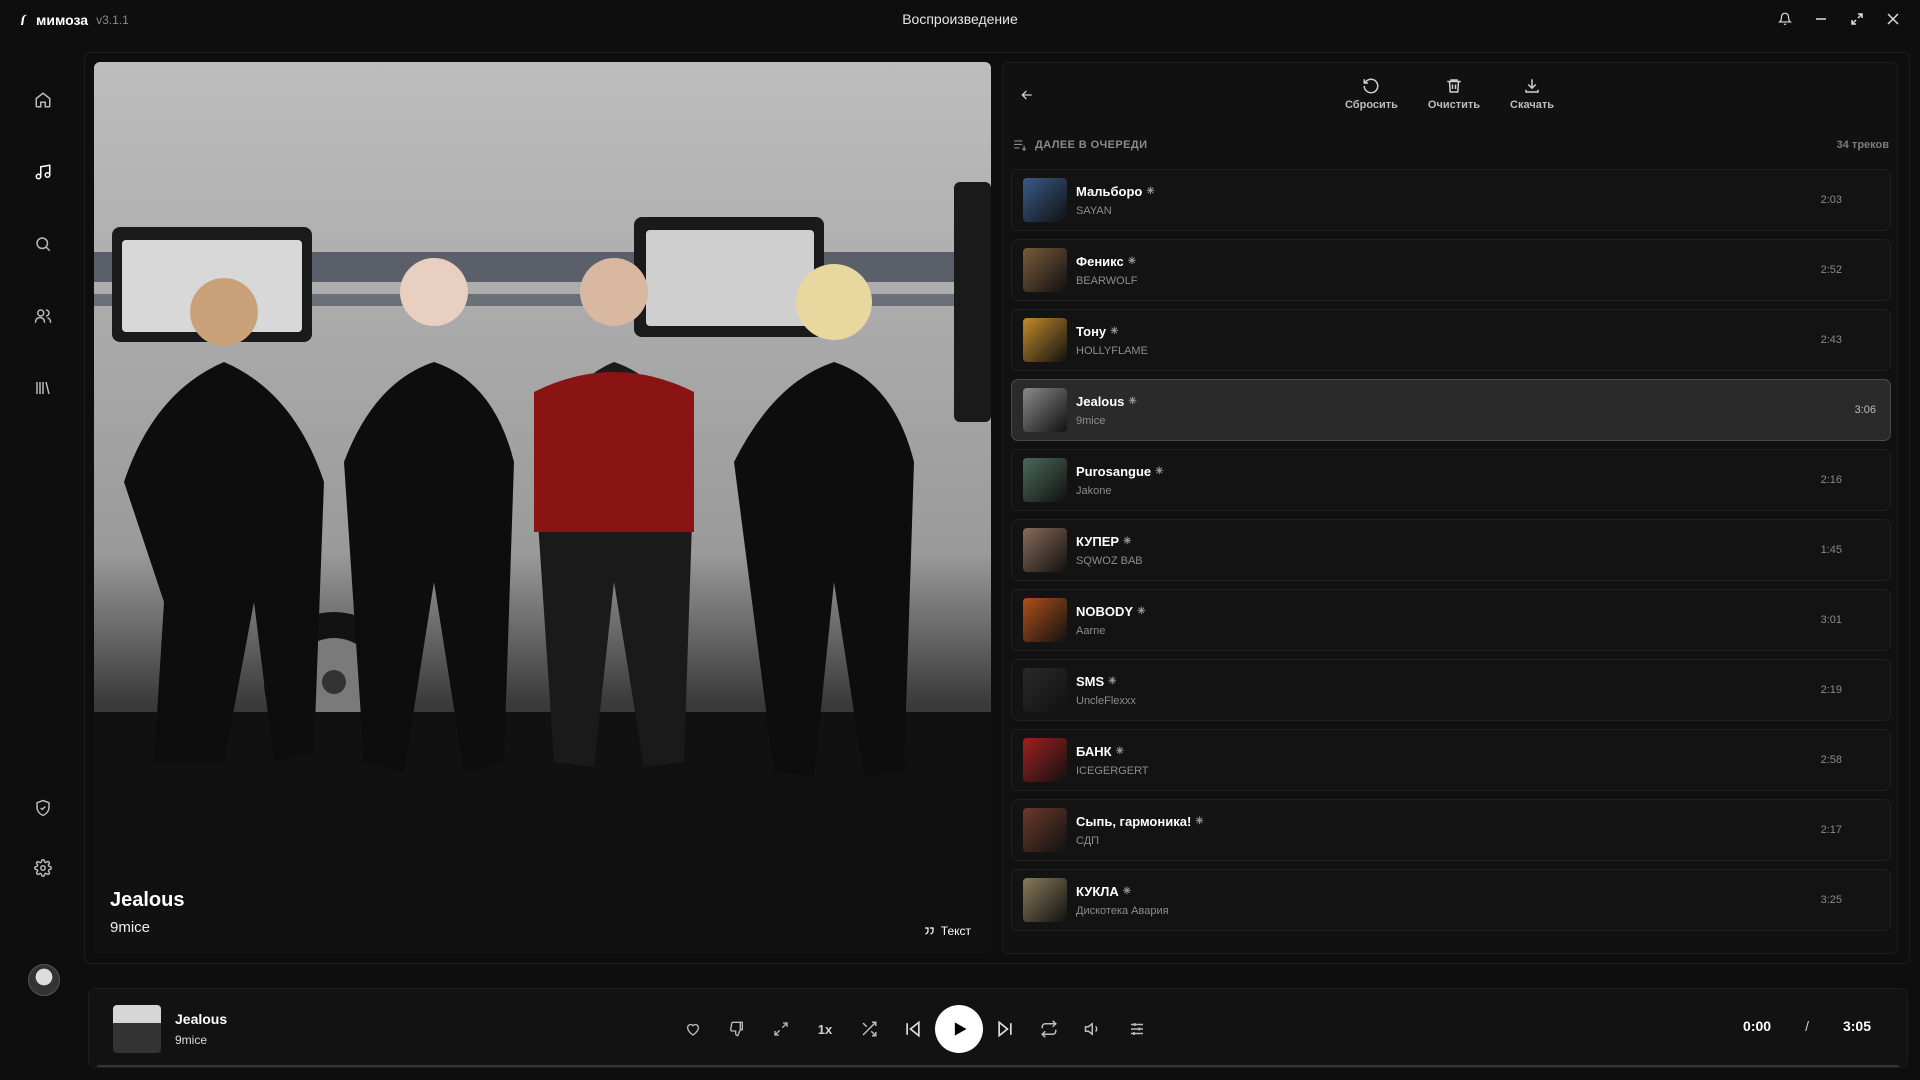  Describe the element at coordinates (1020, 145) in the screenshot. I see `queue-list-icon` at that location.